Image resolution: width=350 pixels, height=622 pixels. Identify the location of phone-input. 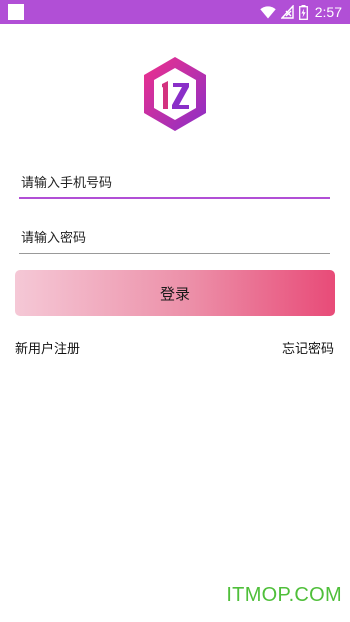
(175, 183).